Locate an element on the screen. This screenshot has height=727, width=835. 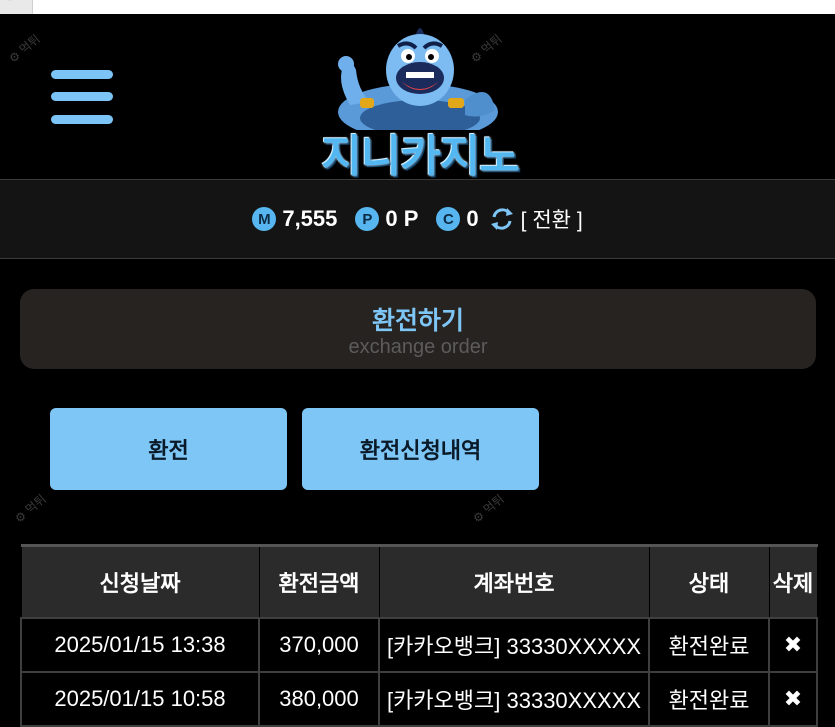
exchange-history-button: 환전신청내역 is located at coordinates (420, 449).